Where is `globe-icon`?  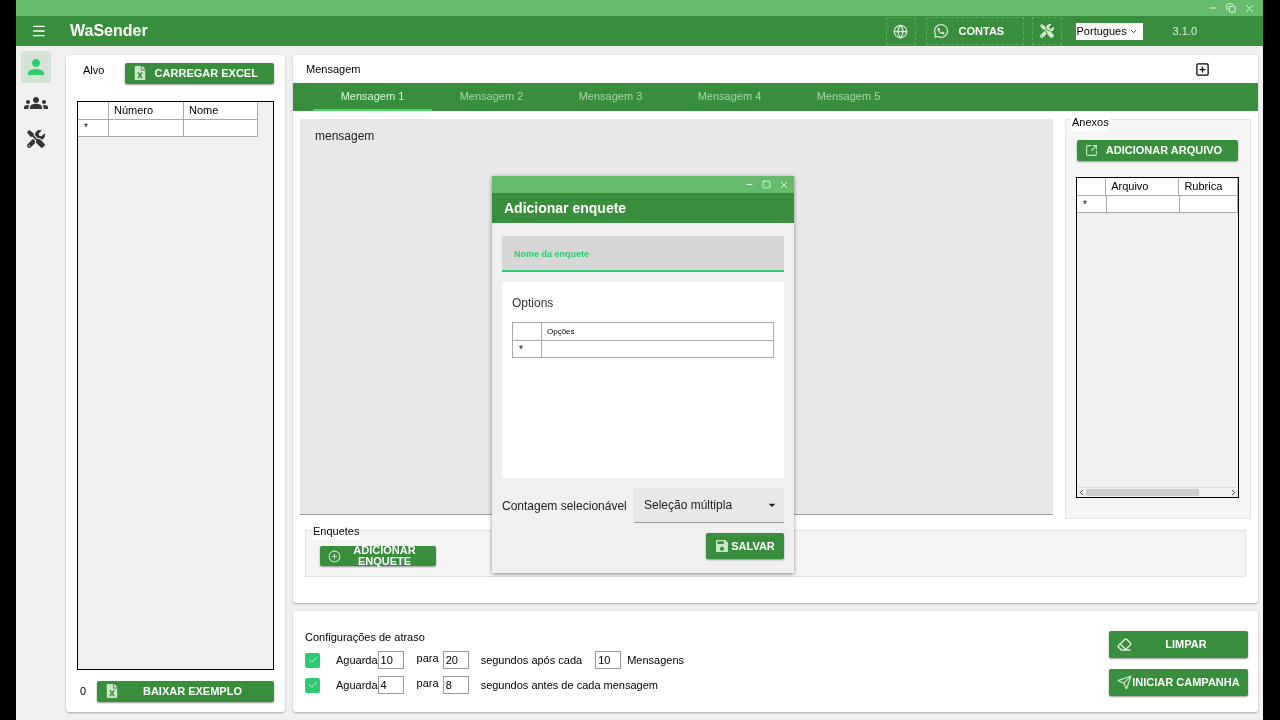 globe-icon is located at coordinates (901, 31).